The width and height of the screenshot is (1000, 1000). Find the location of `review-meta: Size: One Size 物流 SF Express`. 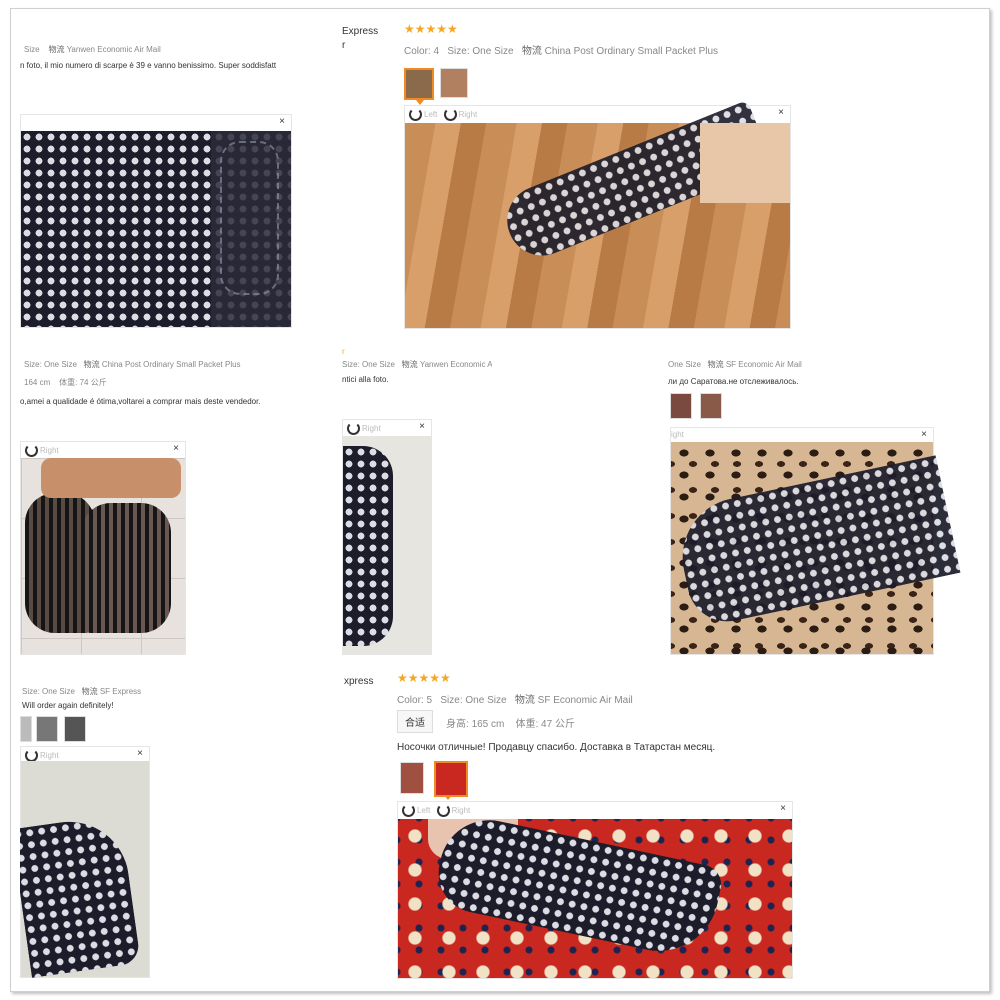

review-meta: Size: One Size 物流 SF Express is located at coordinates (81, 691).